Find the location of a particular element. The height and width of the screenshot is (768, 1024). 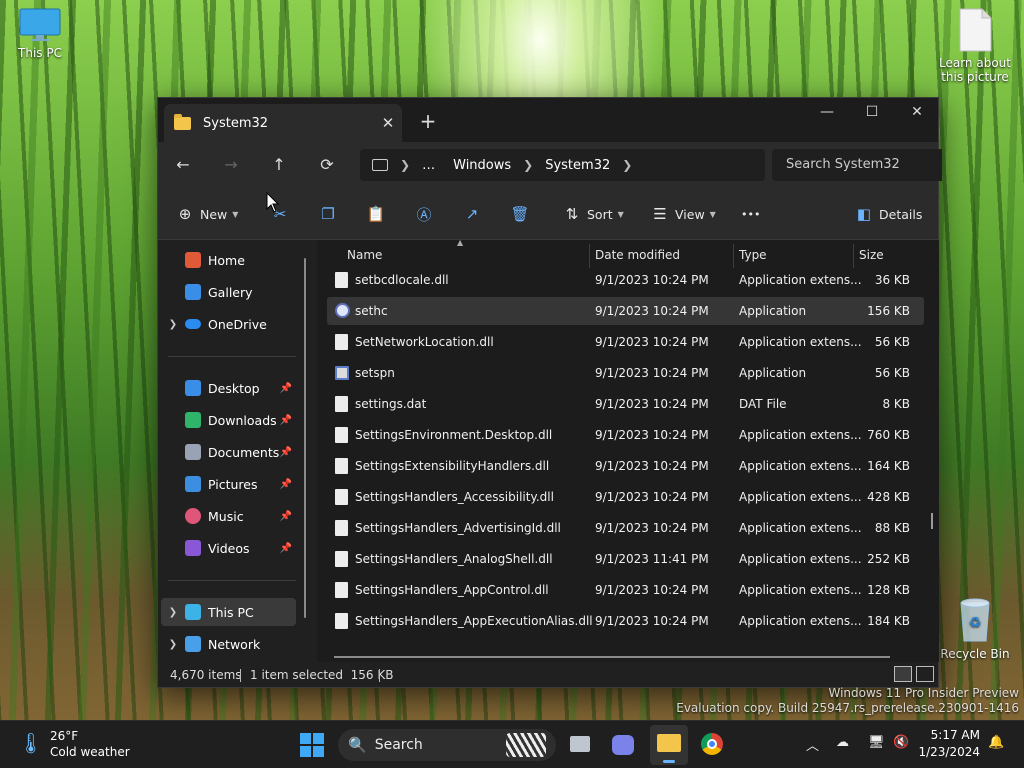

show-hidden-icons-button: ︿ is located at coordinates (812, 744).